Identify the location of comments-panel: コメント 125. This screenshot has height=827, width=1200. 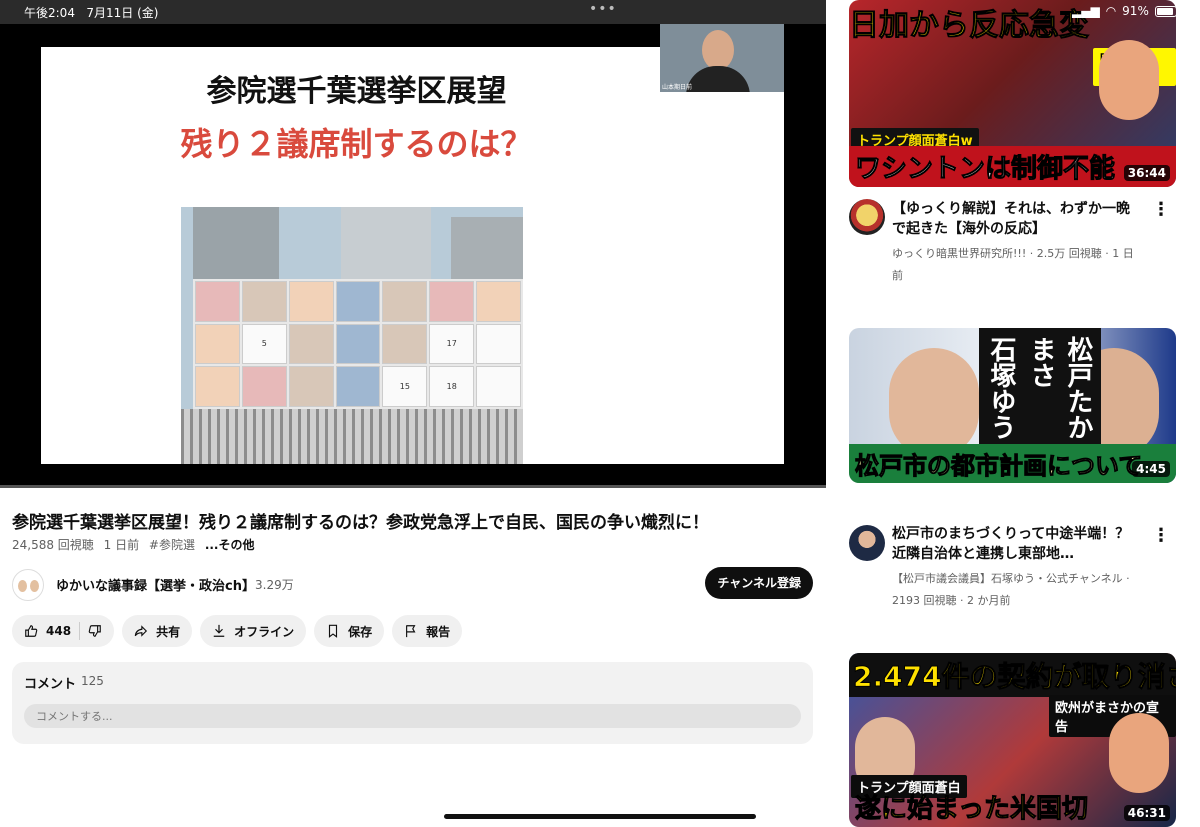
(412, 703).